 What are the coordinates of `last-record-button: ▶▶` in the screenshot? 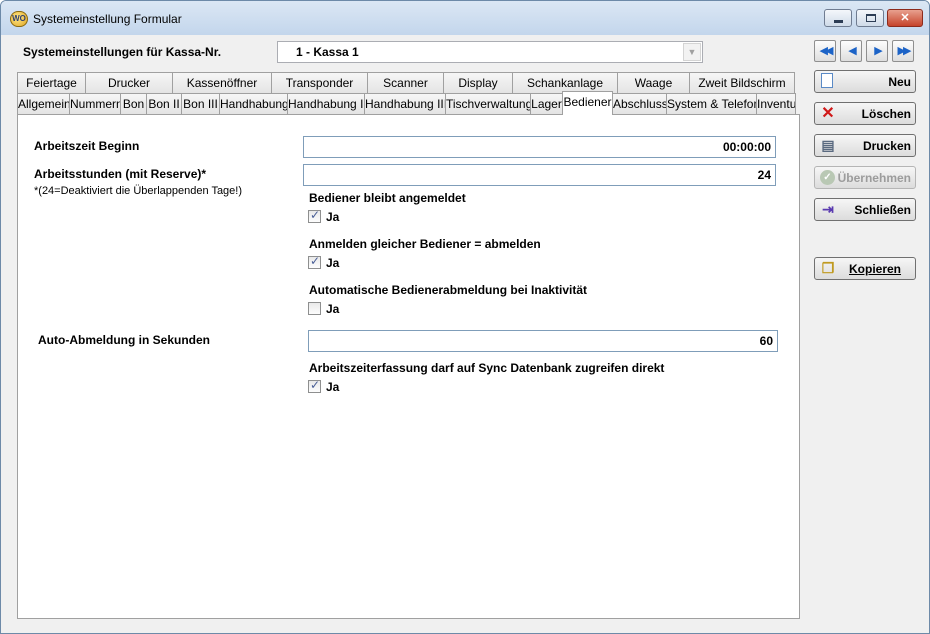 It's located at (903, 51).